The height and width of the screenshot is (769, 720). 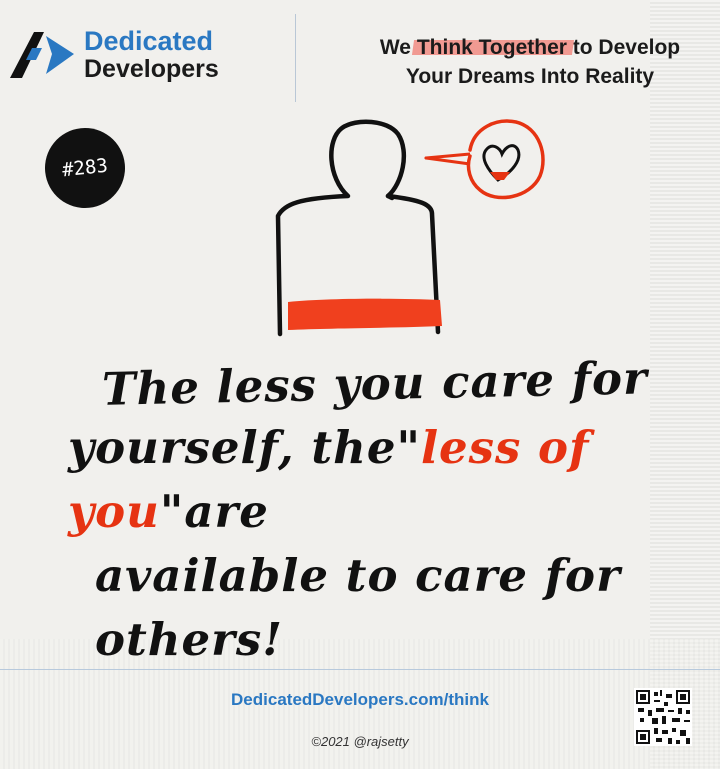 I want to click on qr-code-icon, so click(x=663, y=717).